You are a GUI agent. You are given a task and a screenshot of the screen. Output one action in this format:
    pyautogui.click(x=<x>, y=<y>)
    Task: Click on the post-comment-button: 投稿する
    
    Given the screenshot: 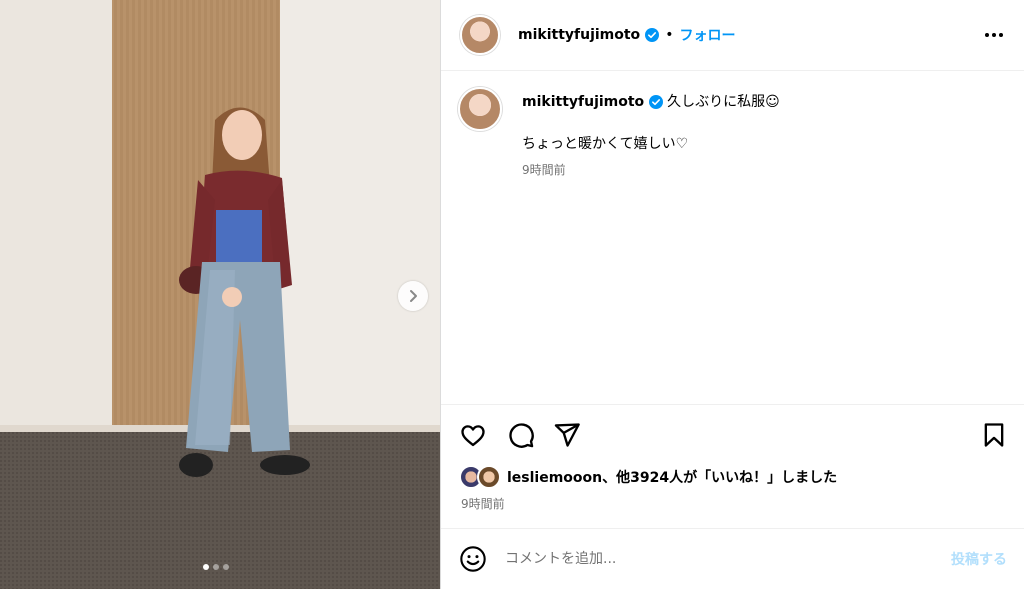 What is the action you would take?
    pyautogui.click(x=979, y=559)
    